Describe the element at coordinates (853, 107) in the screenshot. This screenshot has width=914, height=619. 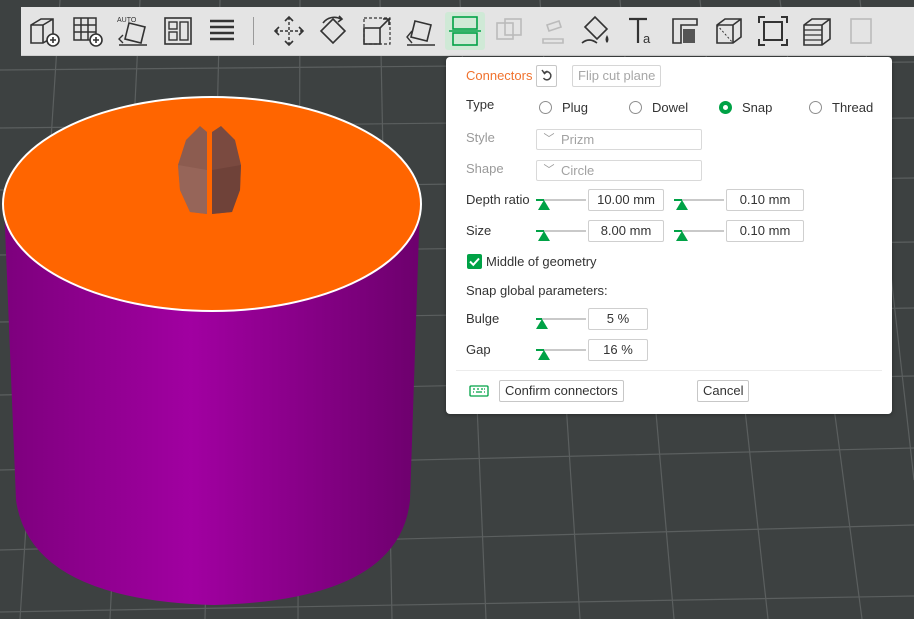
I see `type-thread-label: Thread` at that location.